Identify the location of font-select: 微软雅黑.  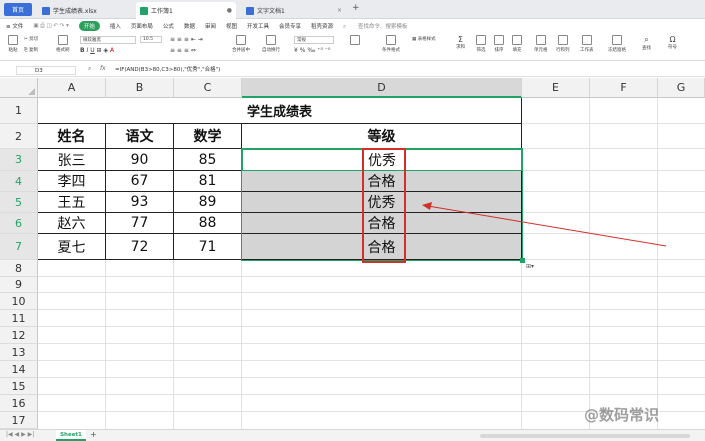
(108, 40).